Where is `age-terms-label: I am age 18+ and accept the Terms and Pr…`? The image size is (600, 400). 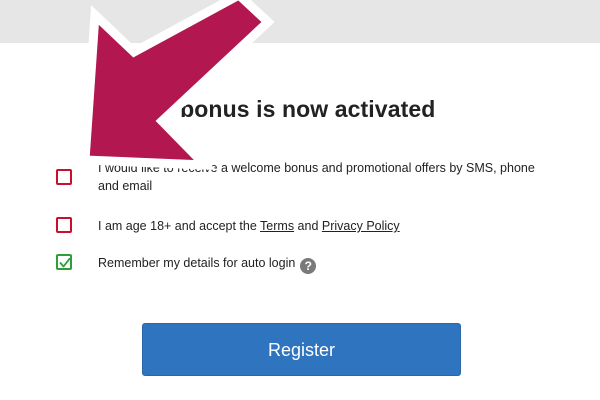
age-terms-label: I am age 18+ and accept the Terms and Pr… is located at coordinates (323, 226).